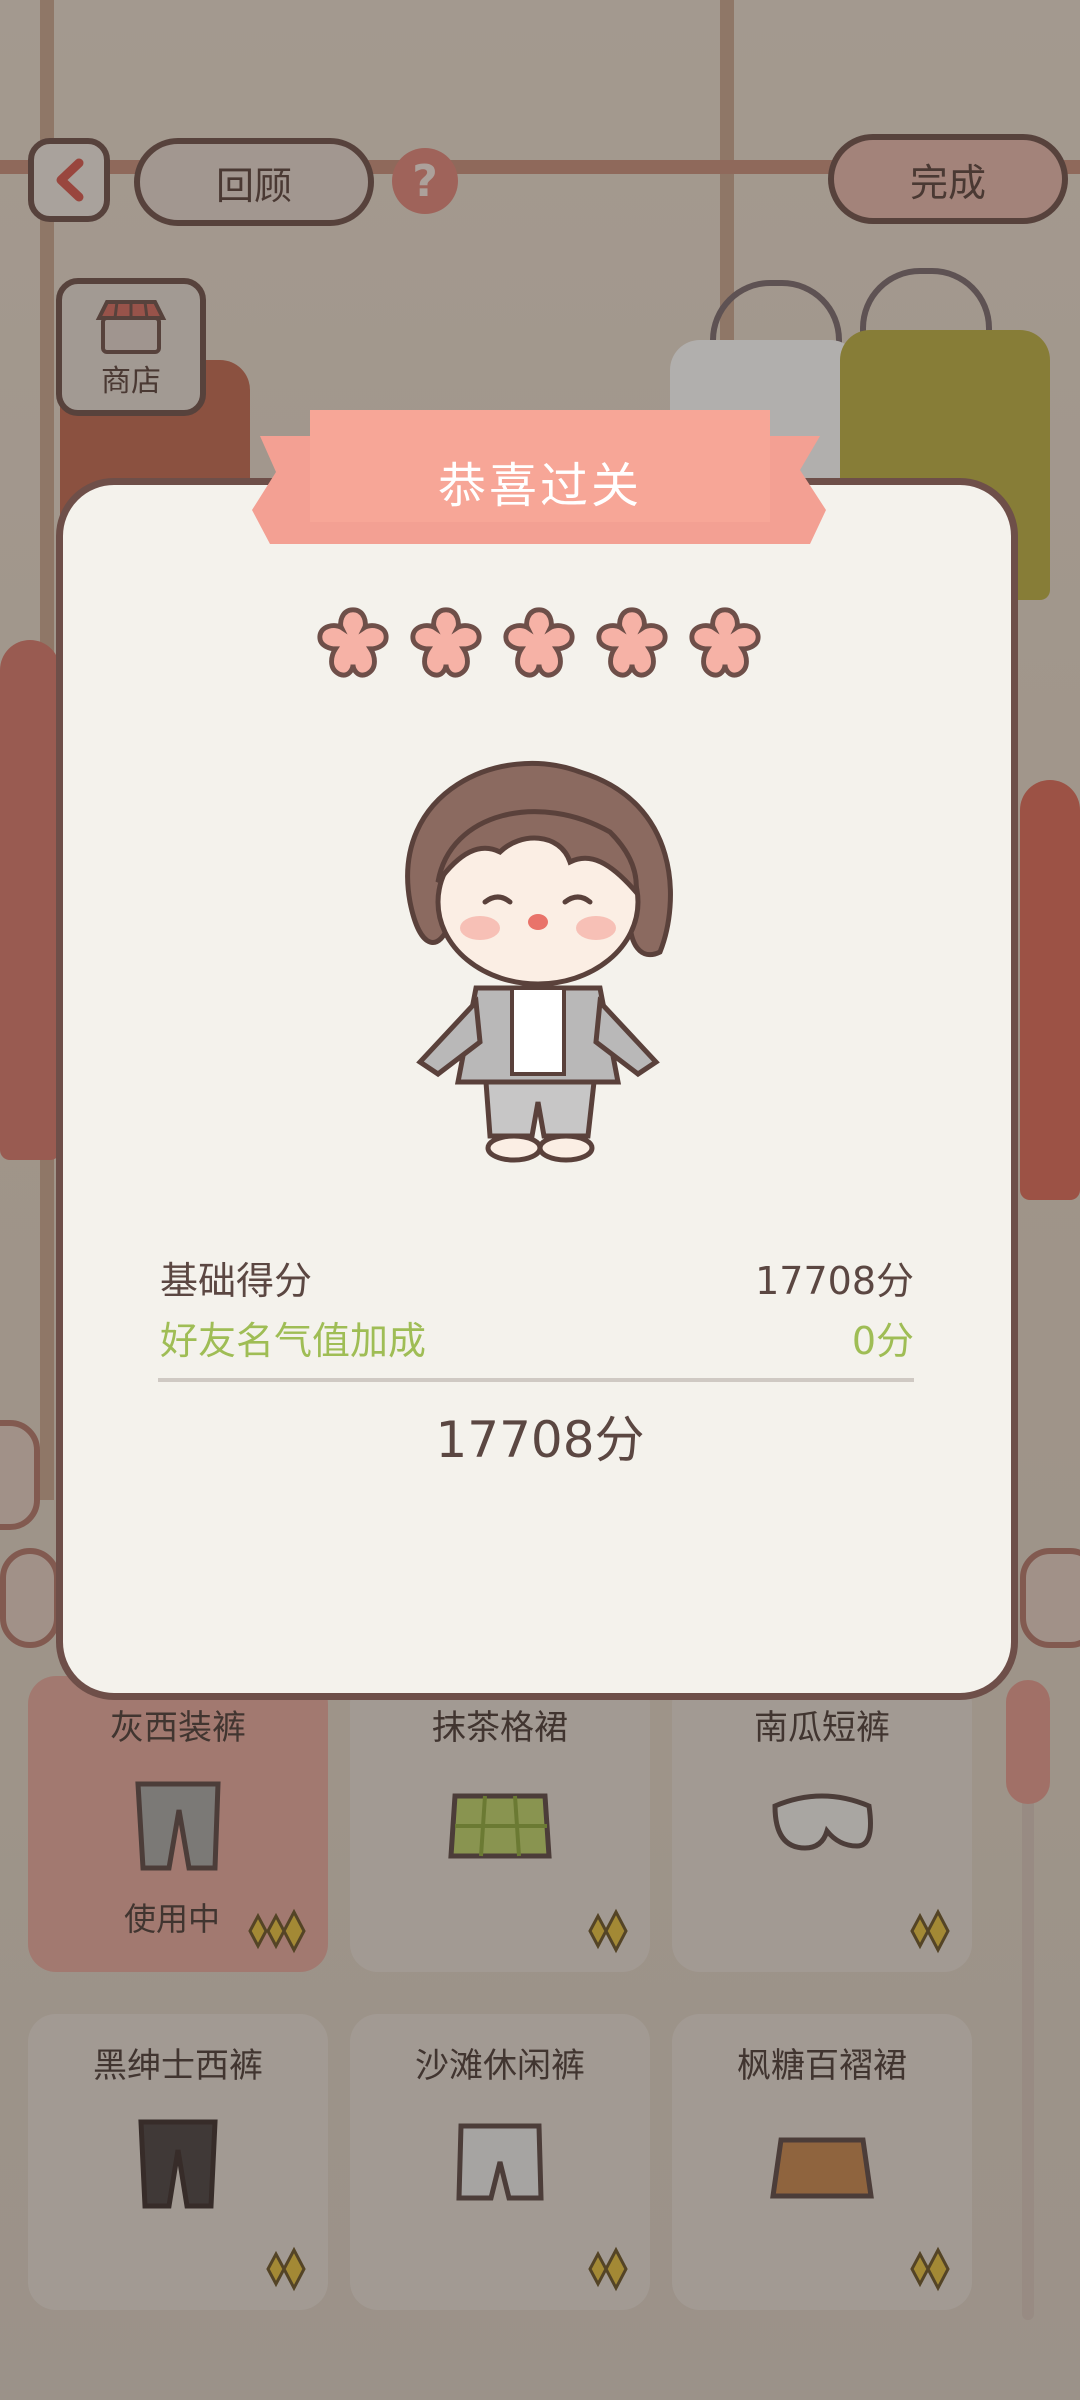 The height and width of the screenshot is (2400, 1080). Describe the element at coordinates (536, 1380) in the screenshot. I see `score-divider` at that location.